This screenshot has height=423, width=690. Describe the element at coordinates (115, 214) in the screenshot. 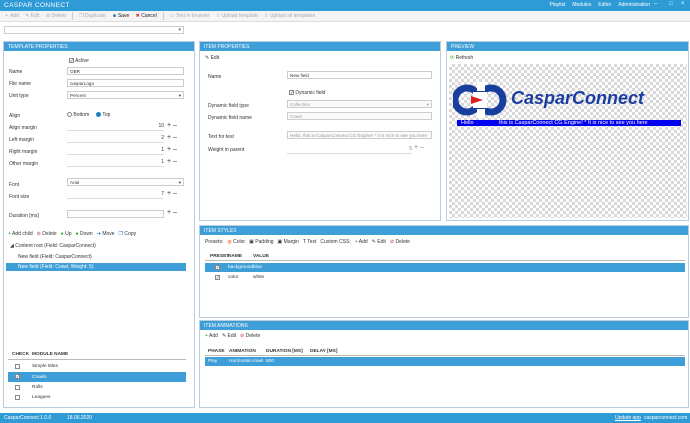

I see `duration-input` at that location.